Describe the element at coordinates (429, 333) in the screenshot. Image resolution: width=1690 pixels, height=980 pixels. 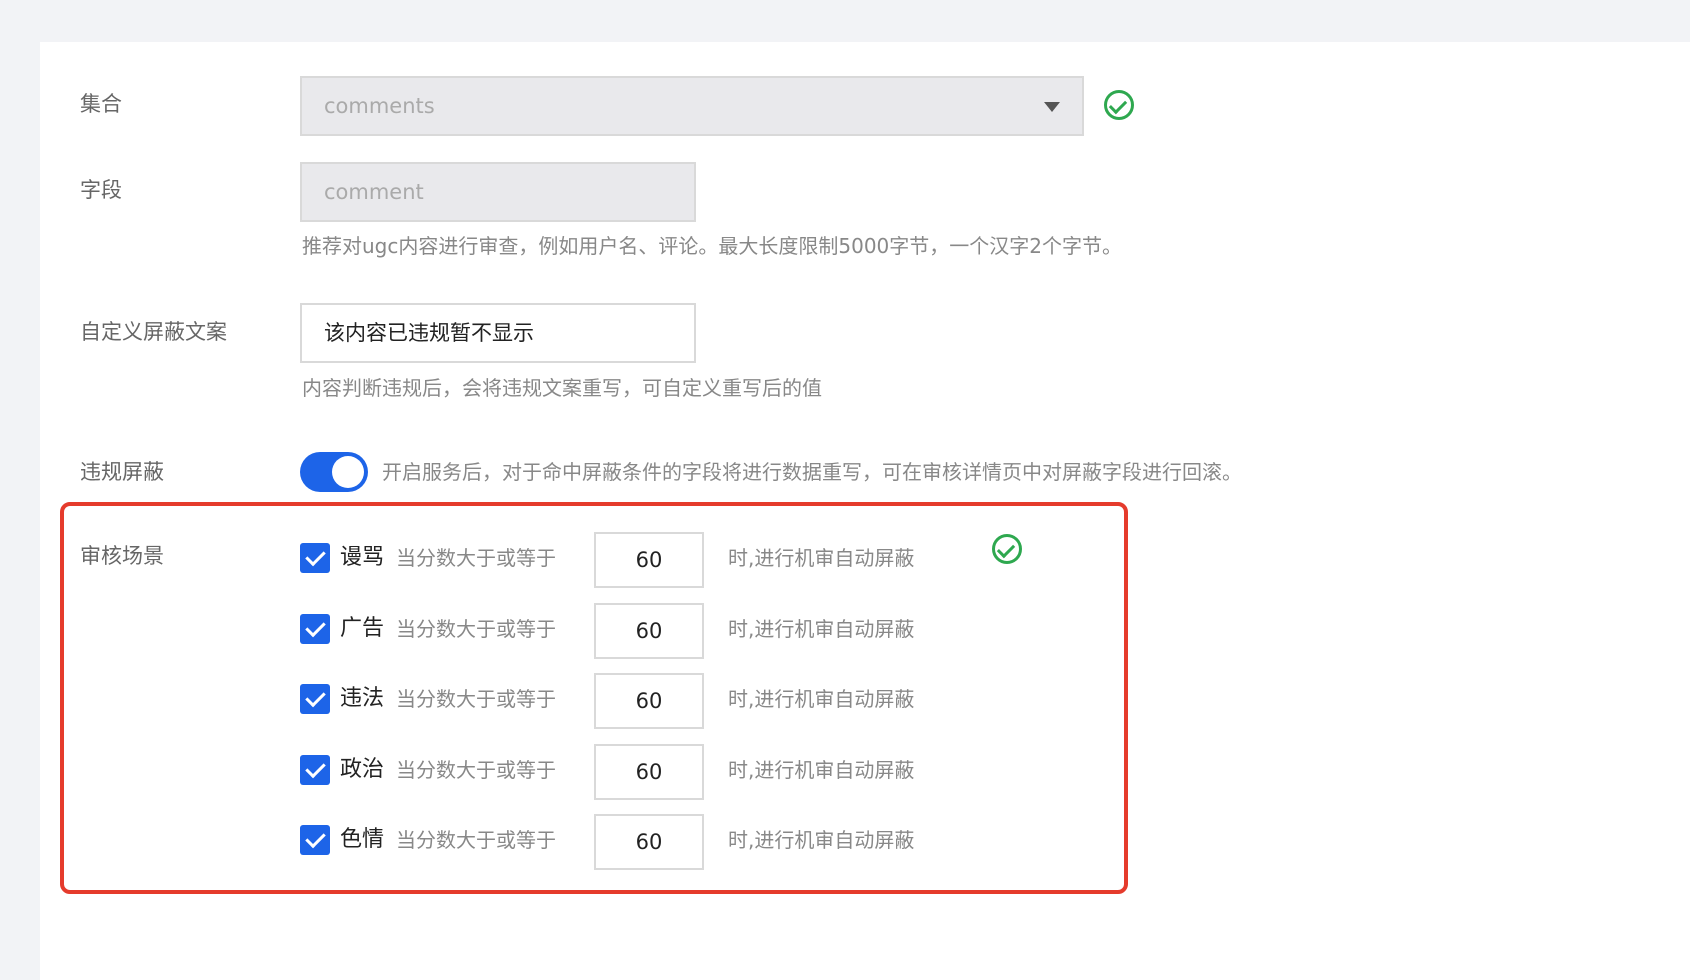
I see `custom-text-value: 该内容已违规暂不显示` at that location.